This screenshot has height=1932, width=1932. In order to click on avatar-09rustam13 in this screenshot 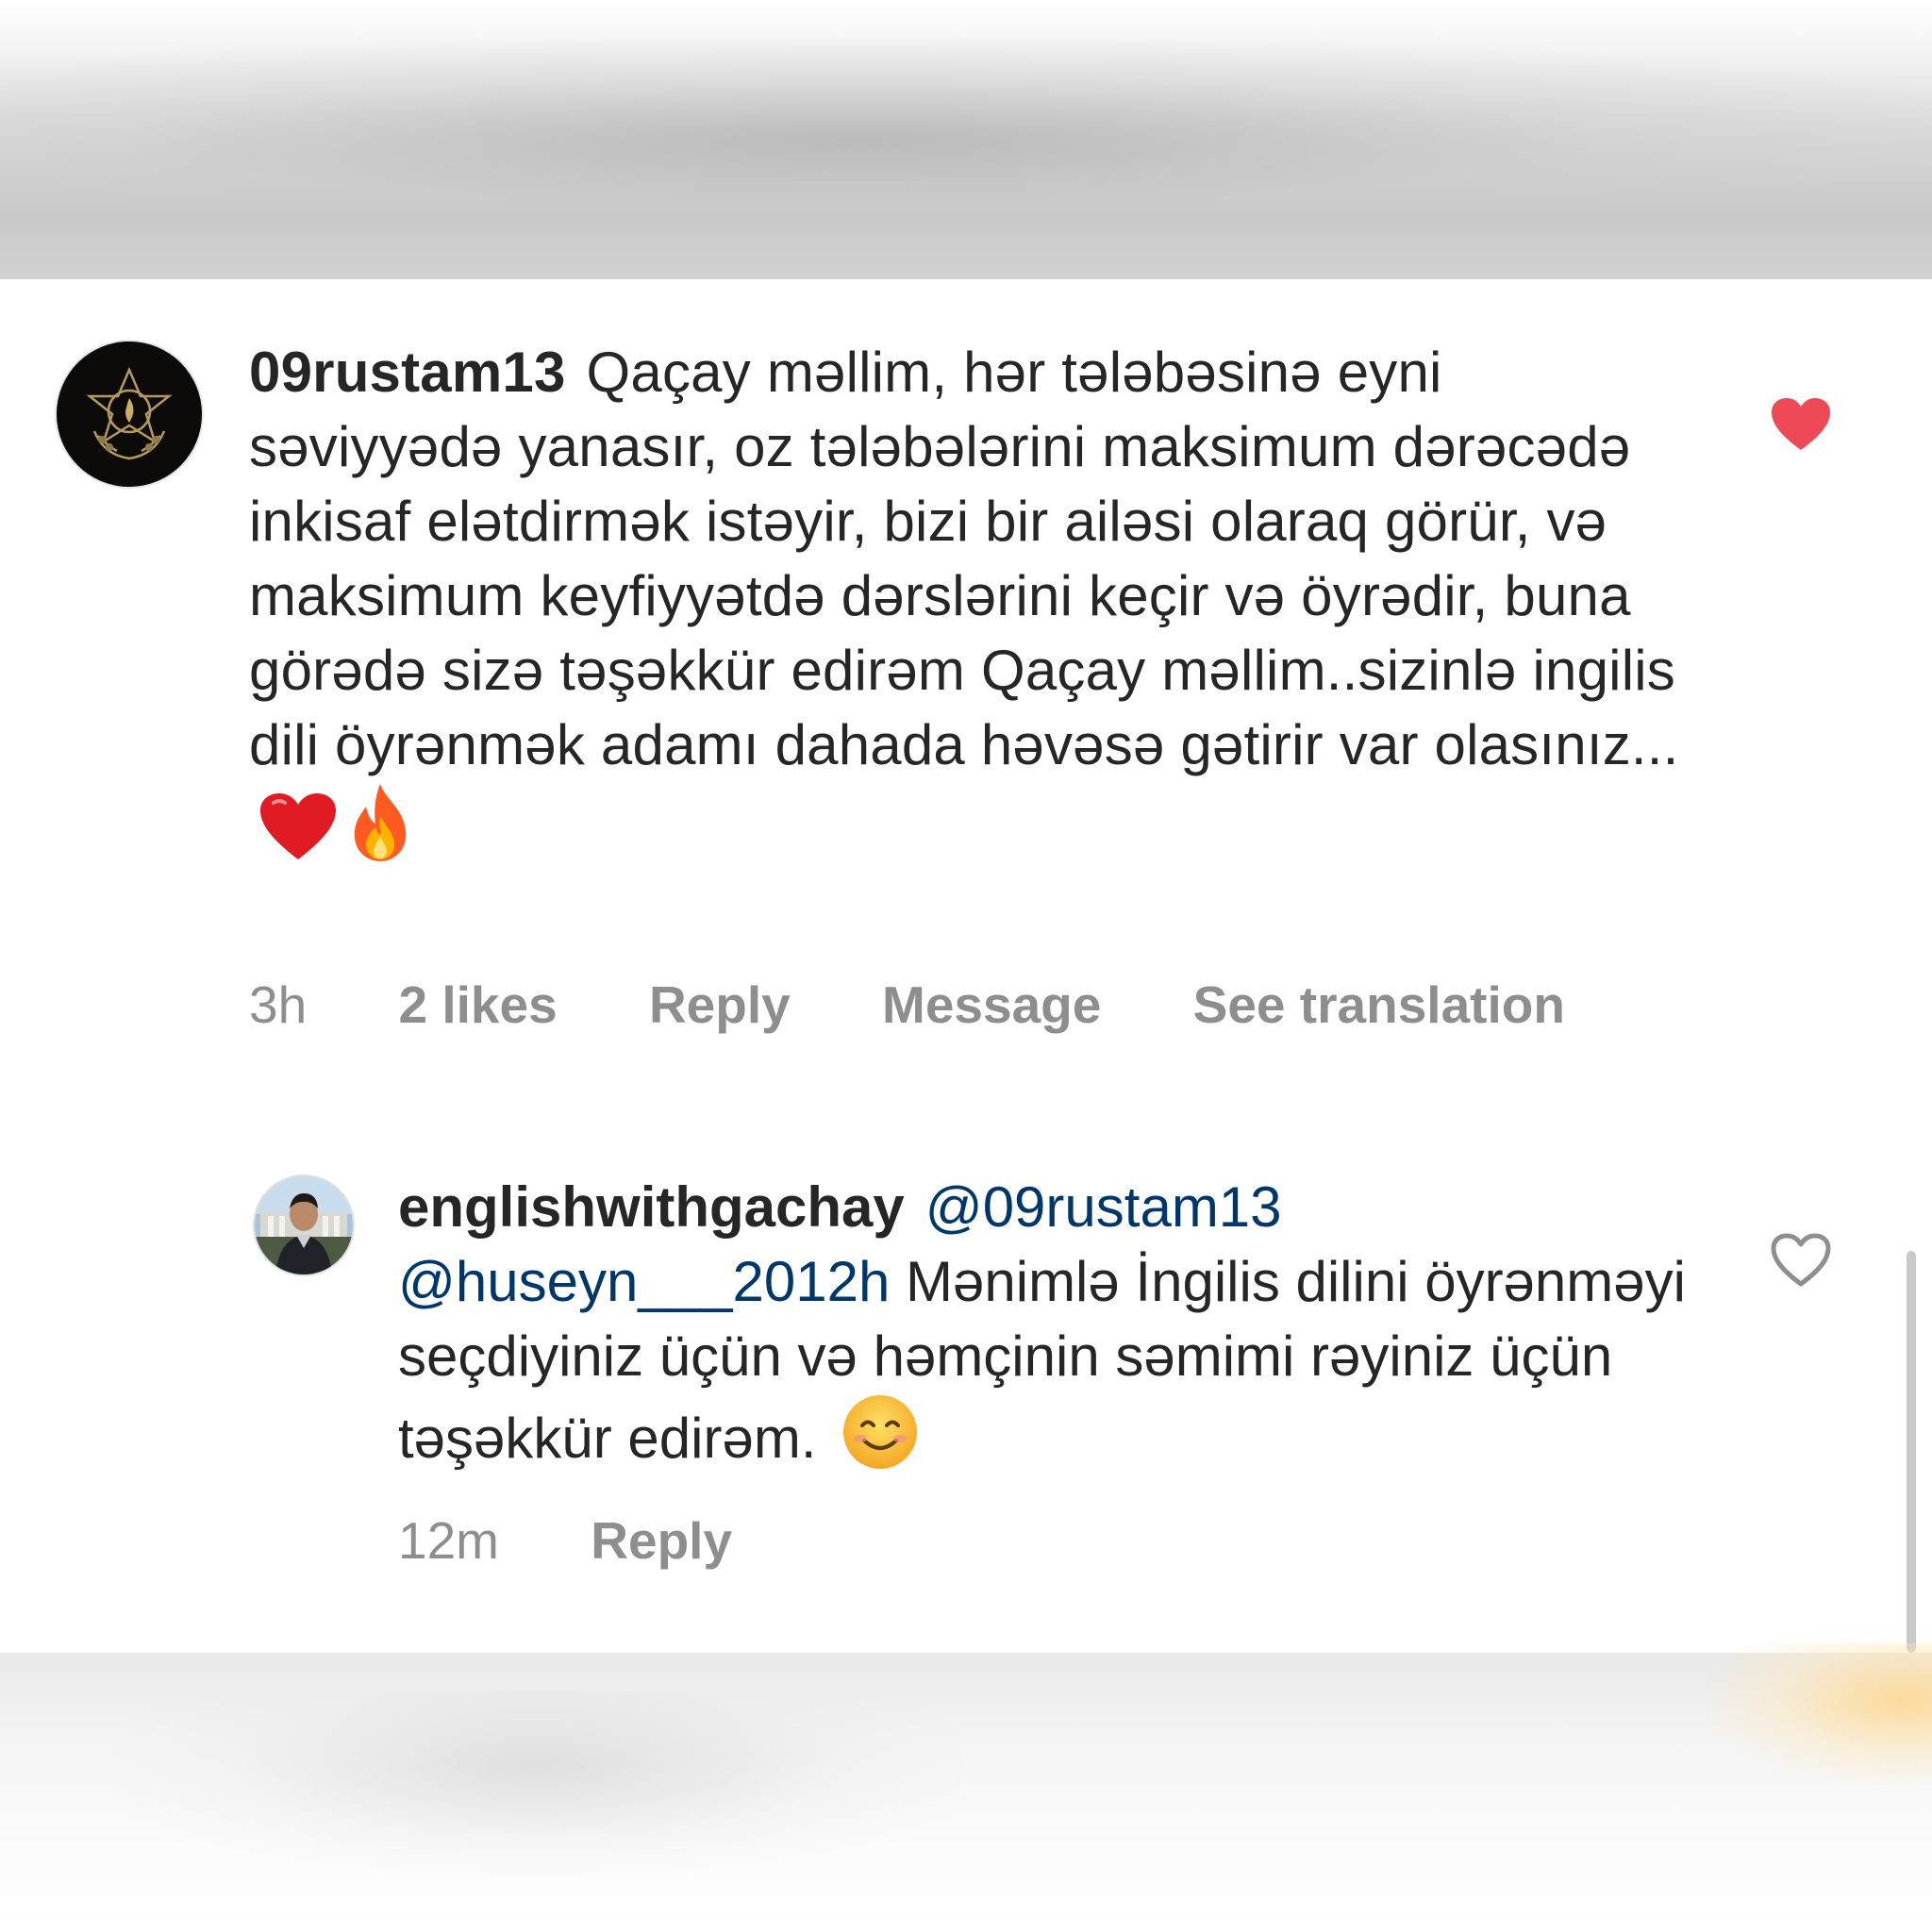, I will do `click(129, 414)`.